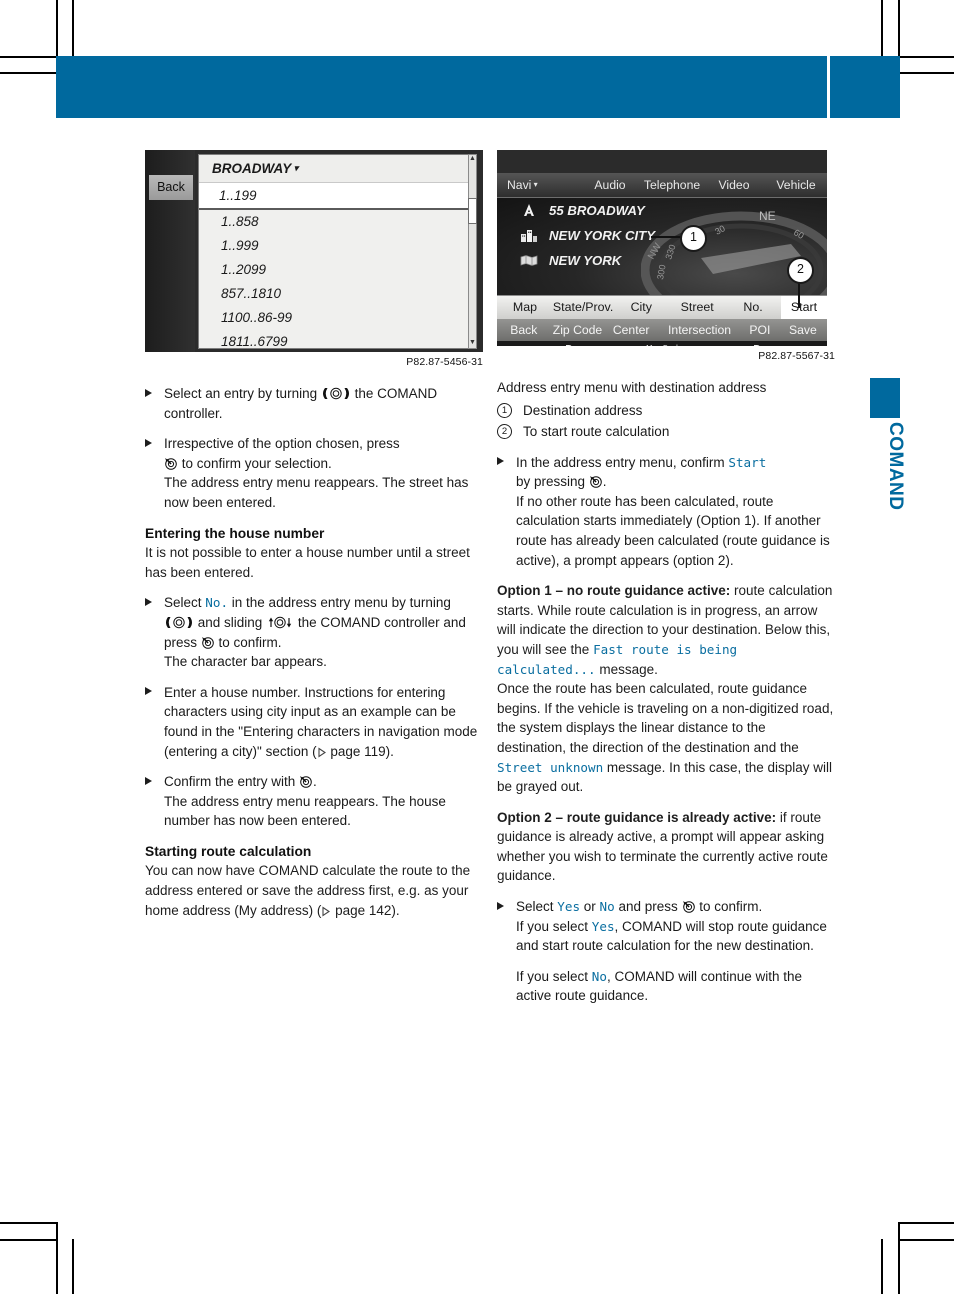 The width and height of the screenshot is (954, 1294). Describe the element at coordinates (800, 270) in the screenshot. I see `callout-2: 2` at that location.